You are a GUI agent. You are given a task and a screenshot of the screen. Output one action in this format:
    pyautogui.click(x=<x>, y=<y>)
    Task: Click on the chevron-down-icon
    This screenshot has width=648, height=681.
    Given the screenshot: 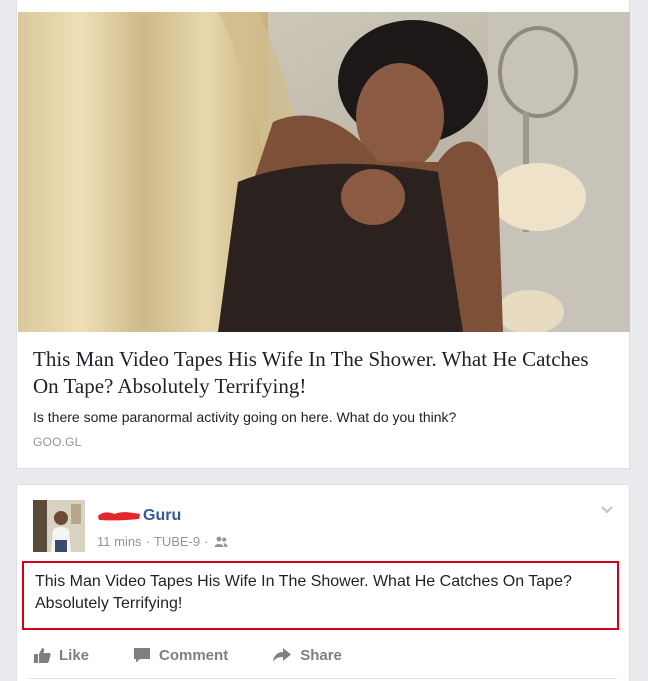 What is the action you would take?
    pyautogui.click(x=607, y=509)
    